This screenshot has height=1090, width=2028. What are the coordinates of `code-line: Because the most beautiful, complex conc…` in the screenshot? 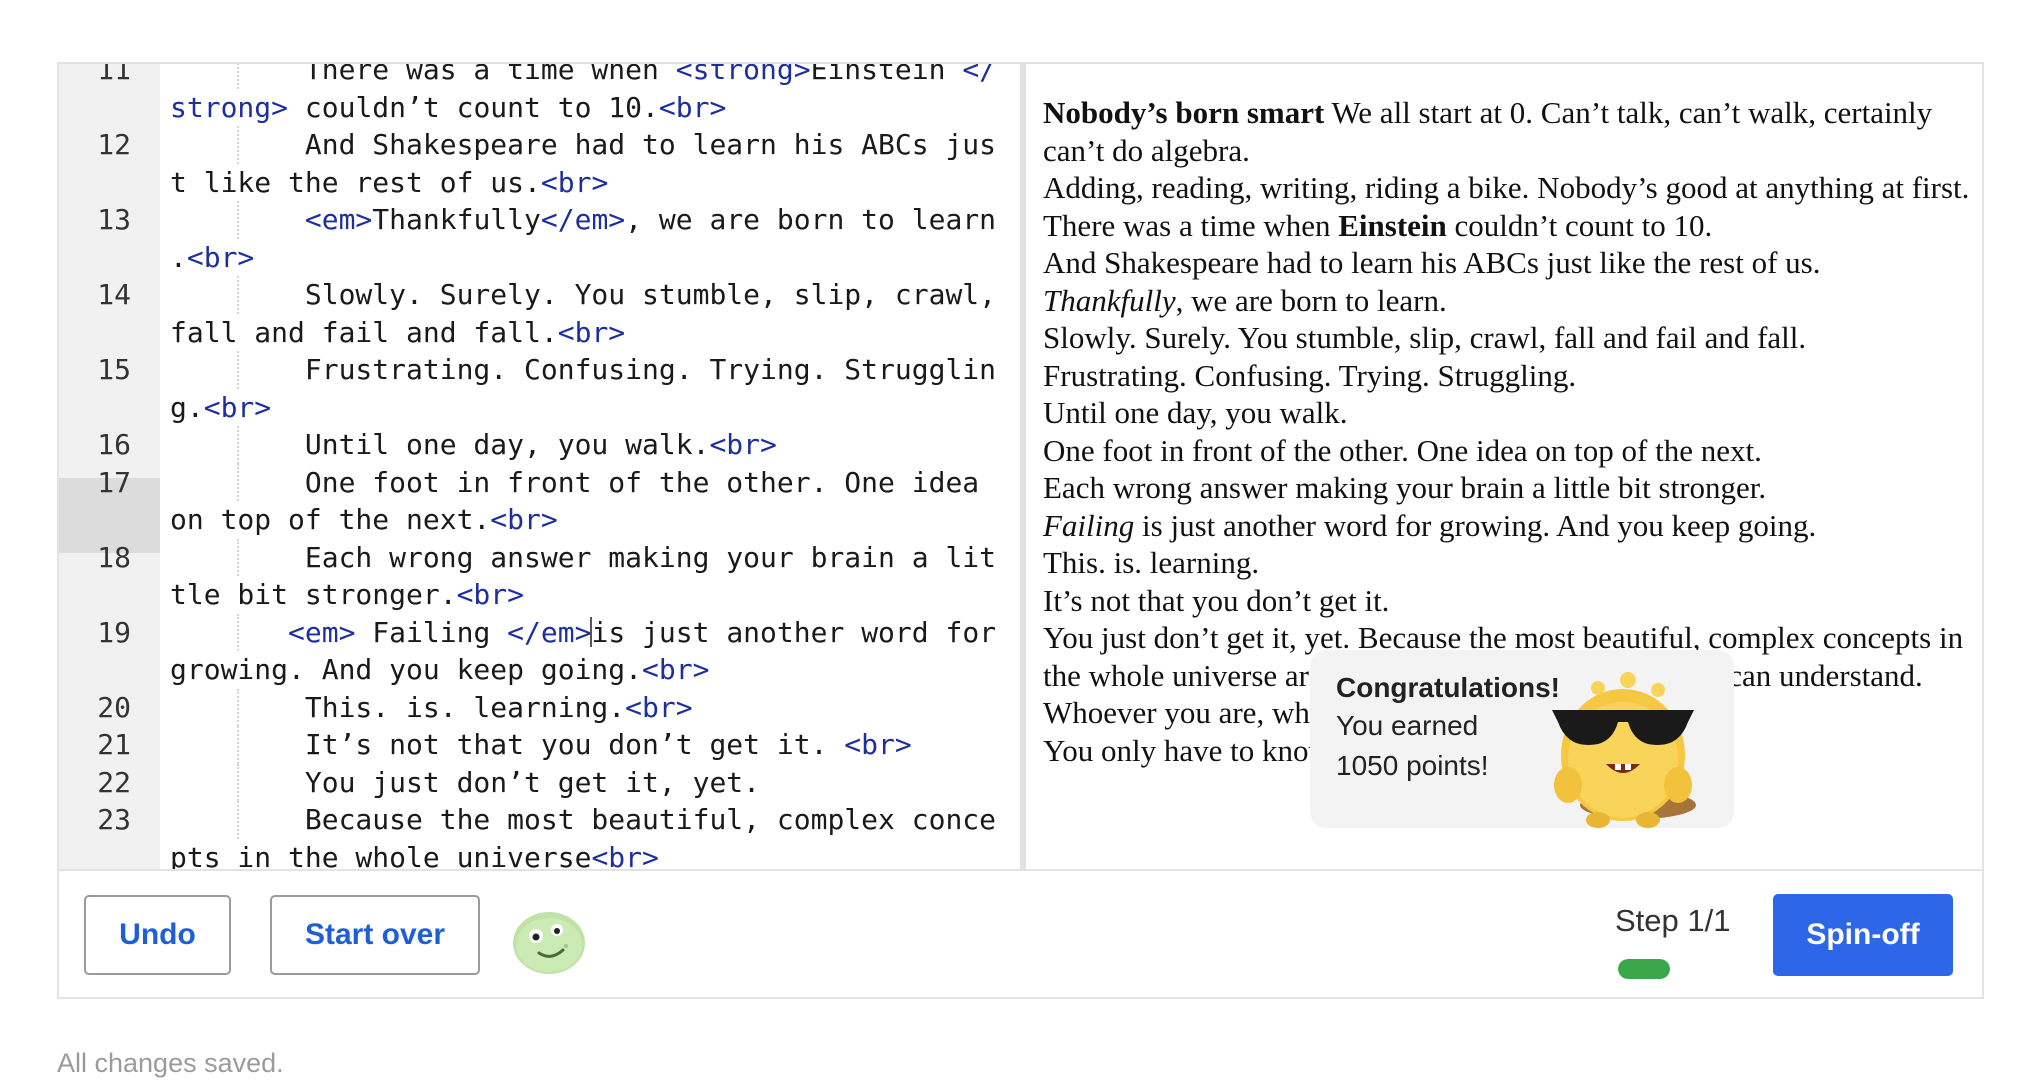 It's located at (591, 835).